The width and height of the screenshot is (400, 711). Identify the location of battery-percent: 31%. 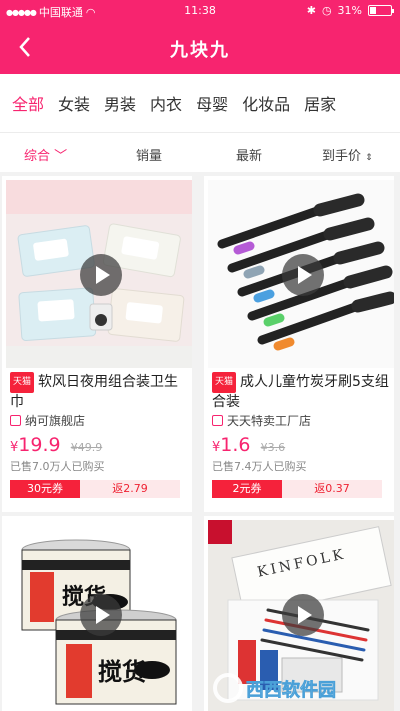
(349, 10).